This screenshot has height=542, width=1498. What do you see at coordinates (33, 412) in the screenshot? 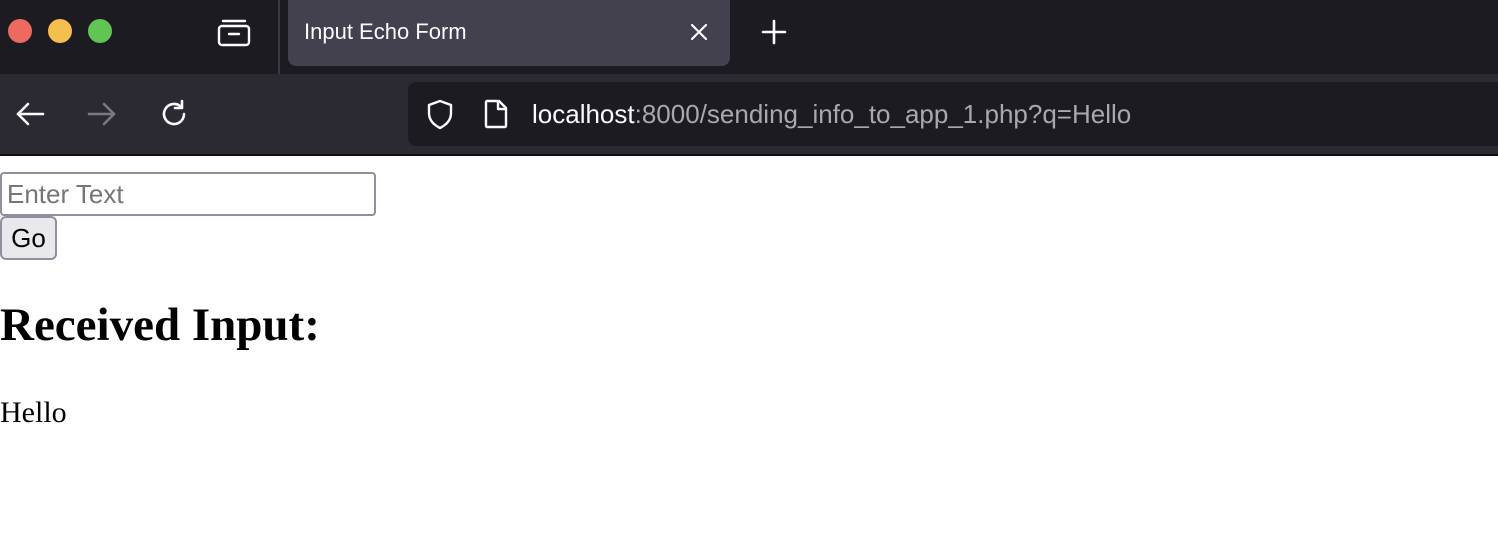
I see `received-input-text: Hello` at bounding box center [33, 412].